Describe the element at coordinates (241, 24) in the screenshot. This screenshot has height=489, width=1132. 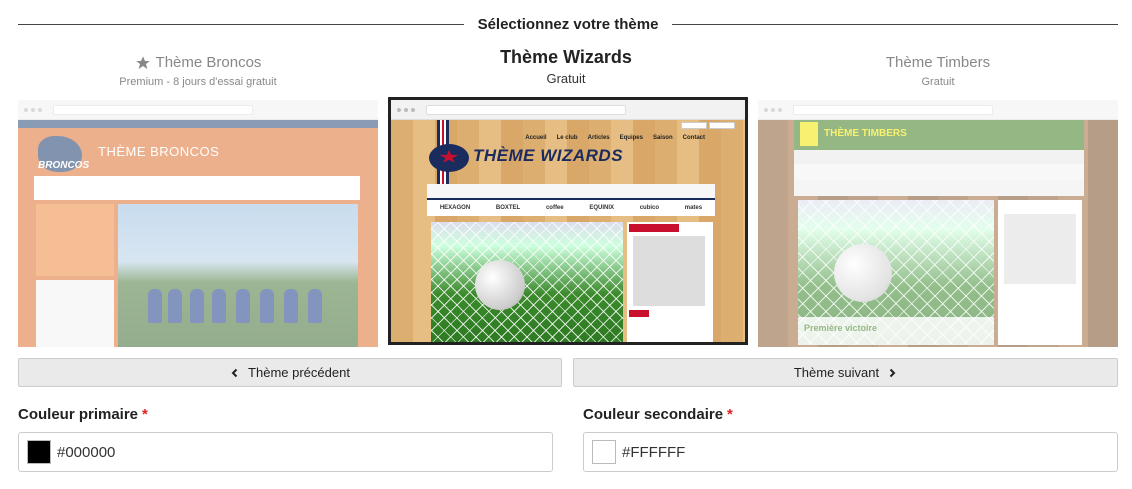
I see `header-line-left` at that location.